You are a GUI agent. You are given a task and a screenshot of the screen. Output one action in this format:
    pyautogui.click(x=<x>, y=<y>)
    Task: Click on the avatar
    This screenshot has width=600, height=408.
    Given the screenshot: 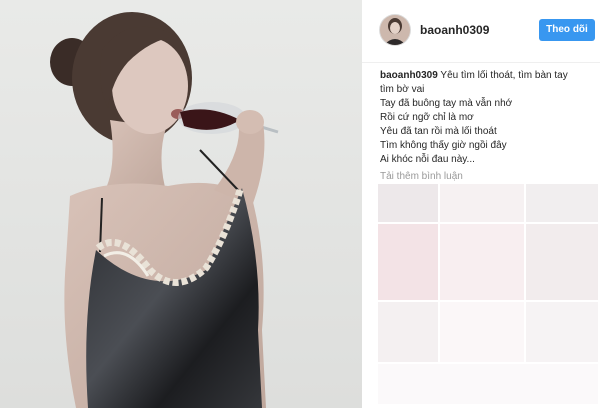 What is the action you would take?
    pyautogui.click(x=395, y=30)
    